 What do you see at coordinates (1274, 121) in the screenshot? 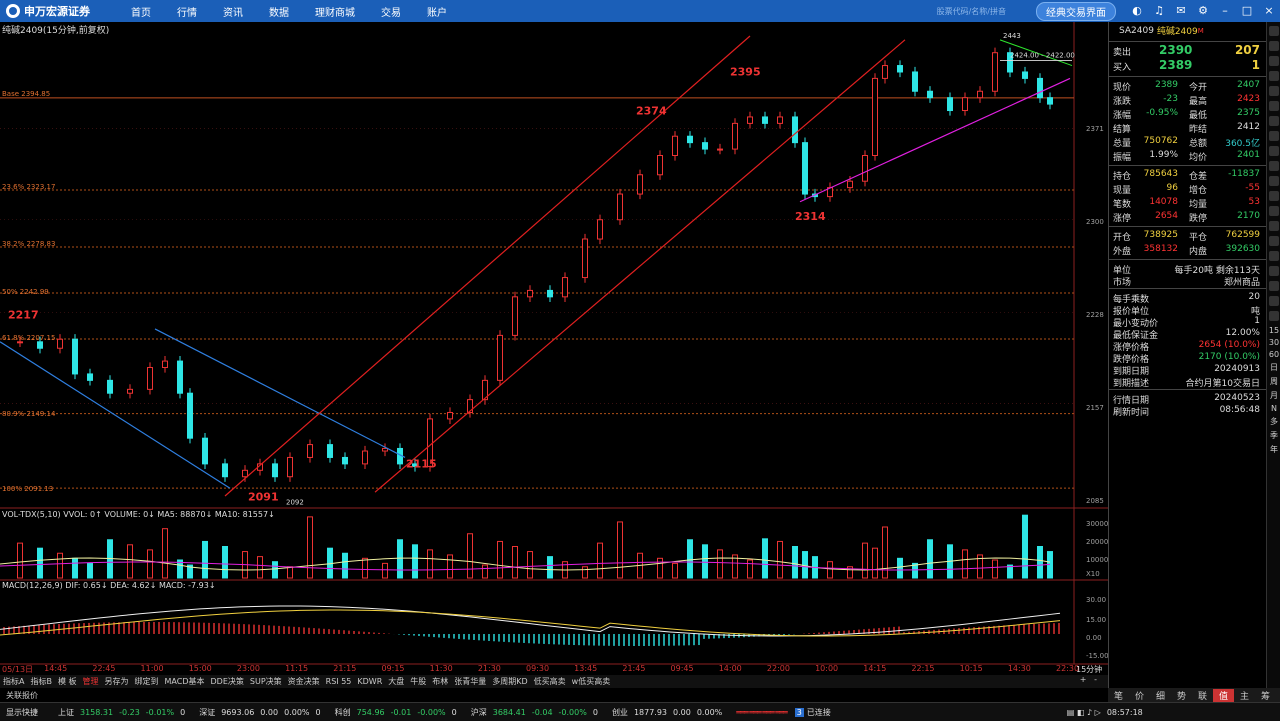
I see `flag-icon` at bounding box center [1274, 121].